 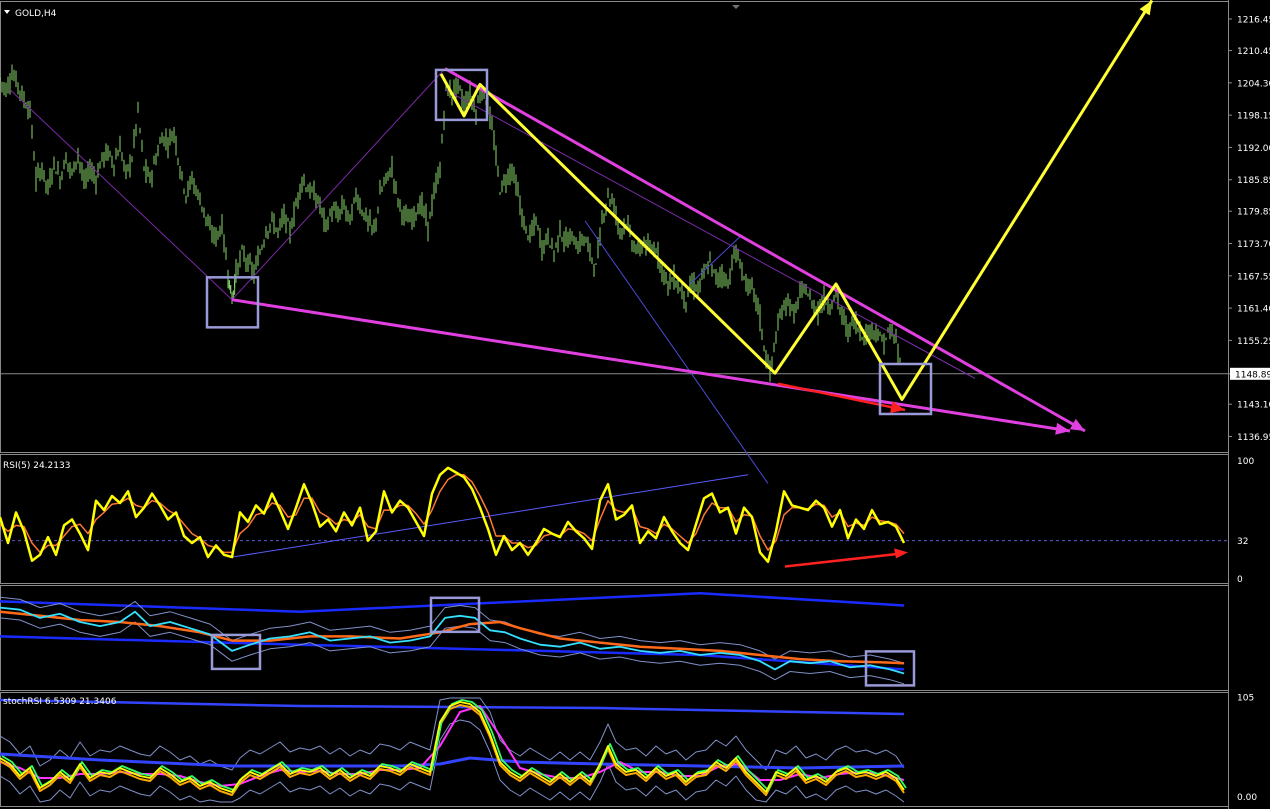 I want to click on scroll-marker-icon, so click(x=736, y=7).